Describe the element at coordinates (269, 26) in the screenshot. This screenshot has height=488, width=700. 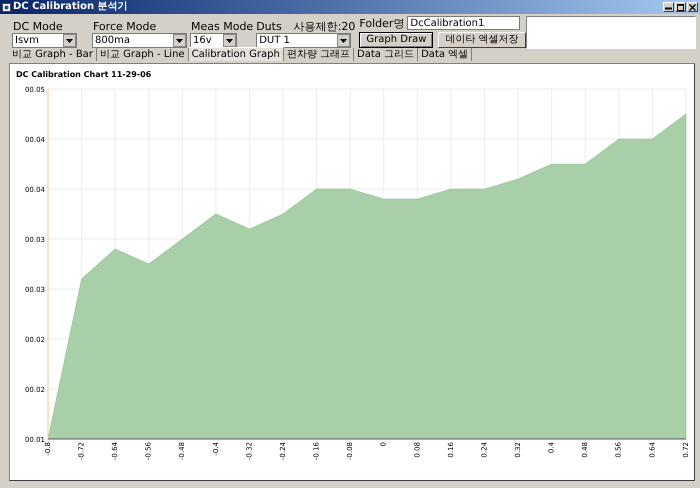
I see `field-label: Duts` at that location.